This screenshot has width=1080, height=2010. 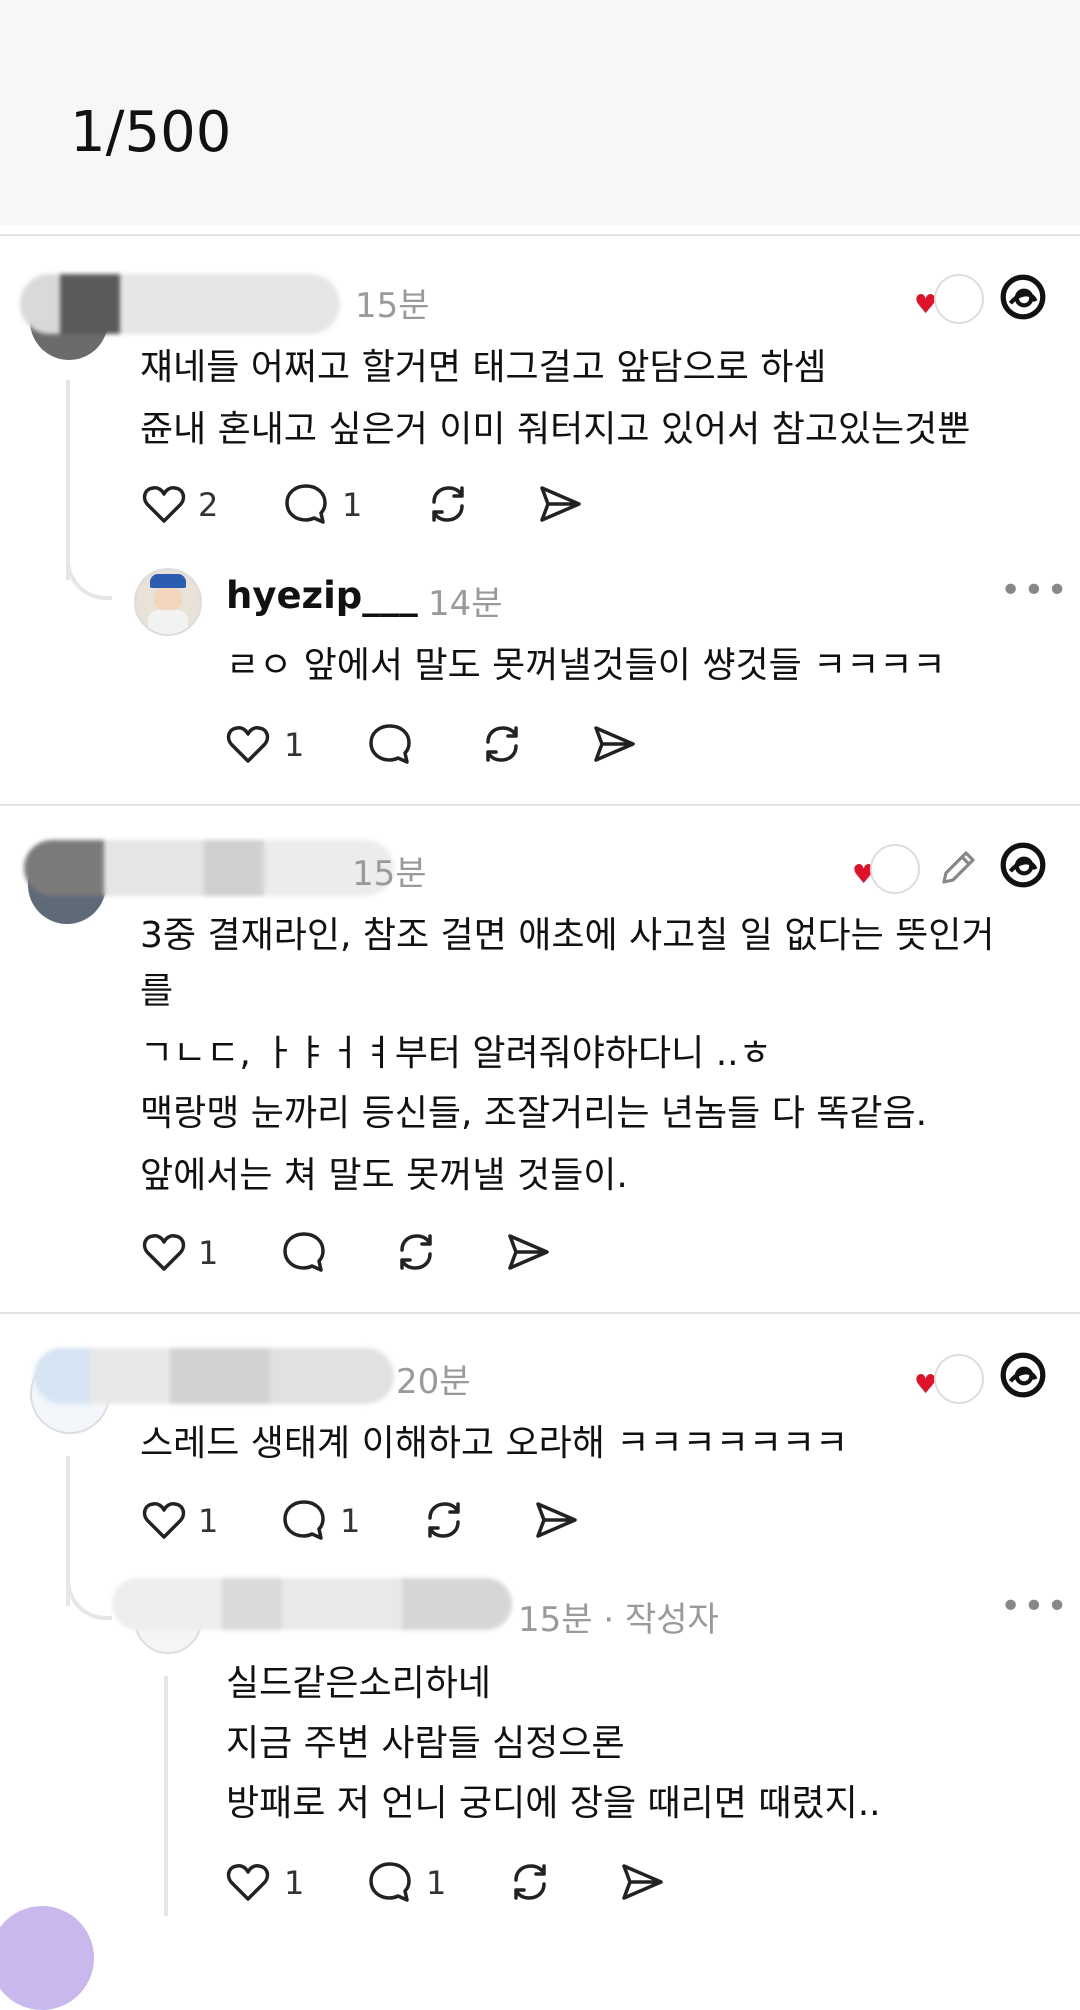 I want to click on reply-time: 14분, so click(x=465, y=604).